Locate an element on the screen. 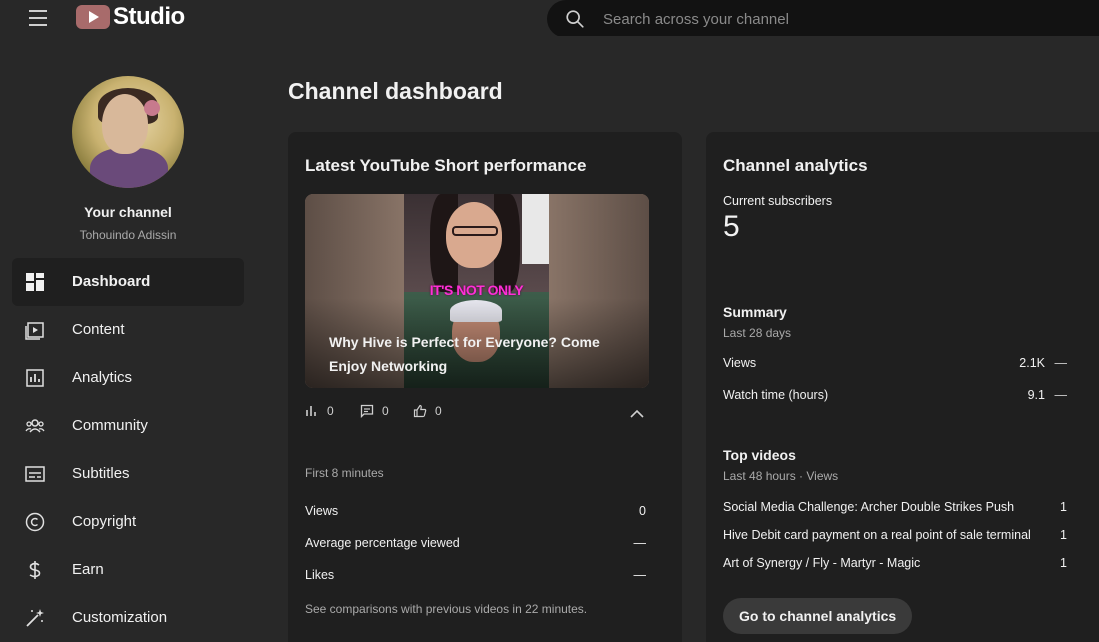  studio-logo: Studio is located at coordinates (130, 17).